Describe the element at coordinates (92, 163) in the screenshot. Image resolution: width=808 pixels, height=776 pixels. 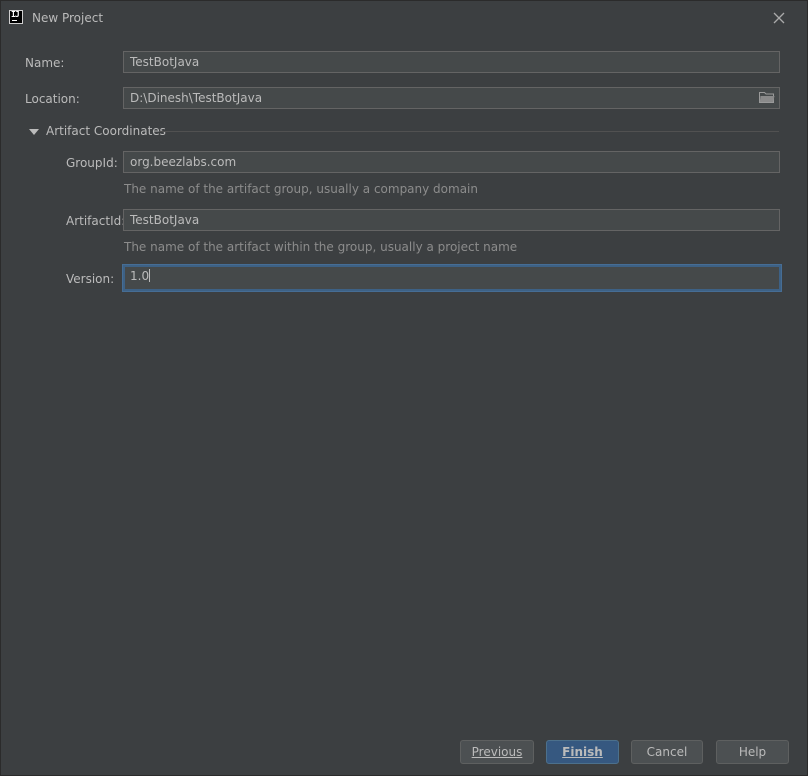
I see `group-id-label: GroupId:` at that location.